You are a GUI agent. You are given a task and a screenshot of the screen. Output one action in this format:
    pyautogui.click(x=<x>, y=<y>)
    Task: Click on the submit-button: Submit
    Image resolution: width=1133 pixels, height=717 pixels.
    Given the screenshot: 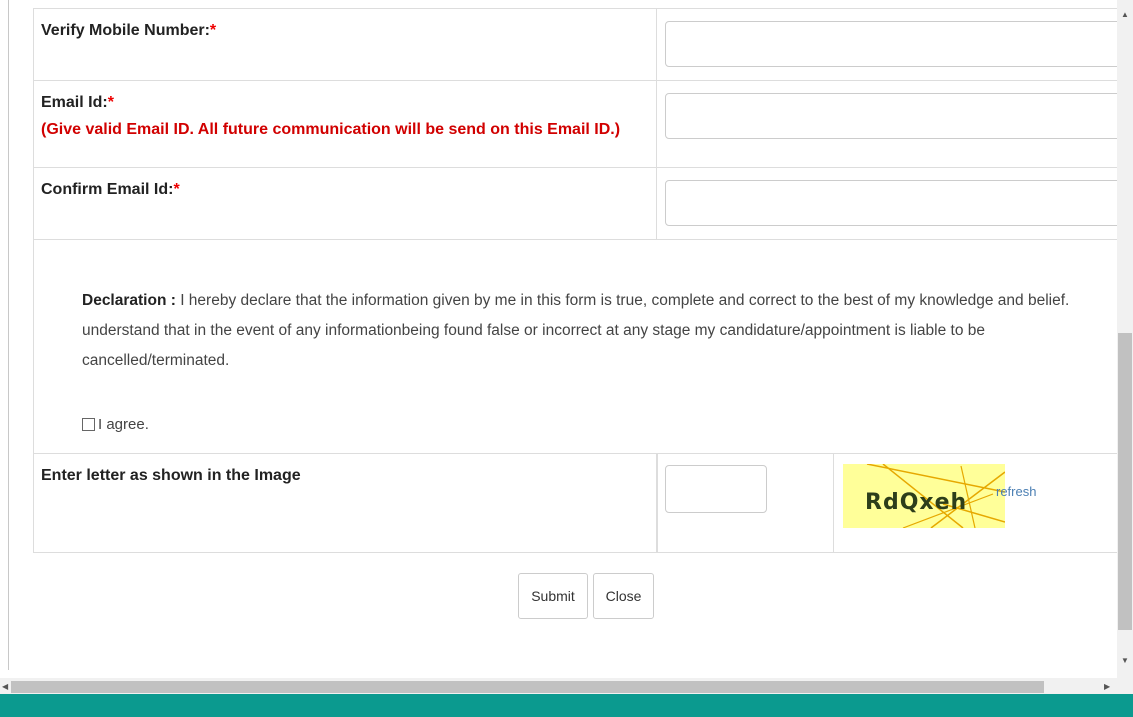 What is the action you would take?
    pyautogui.click(x=553, y=596)
    